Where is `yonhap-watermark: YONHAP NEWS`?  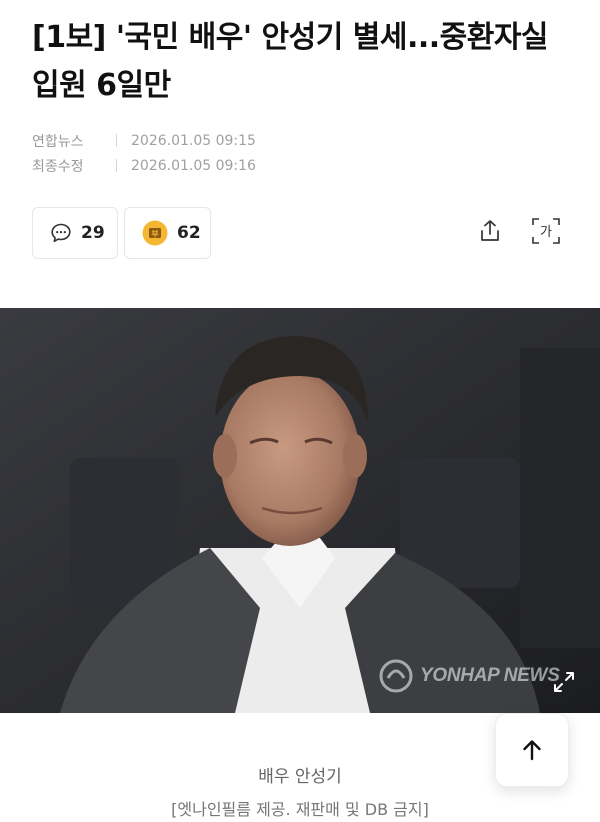 yonhap-watermark: YONHAP NEWS is located at coordinates (469, 676).